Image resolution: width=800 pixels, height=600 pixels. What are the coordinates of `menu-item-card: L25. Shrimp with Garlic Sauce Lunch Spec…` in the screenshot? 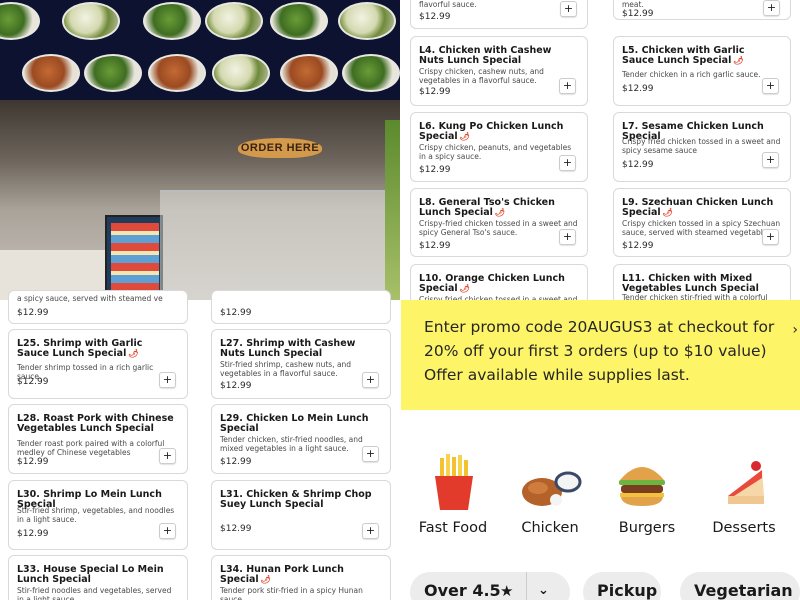 It's located at (98, 364).